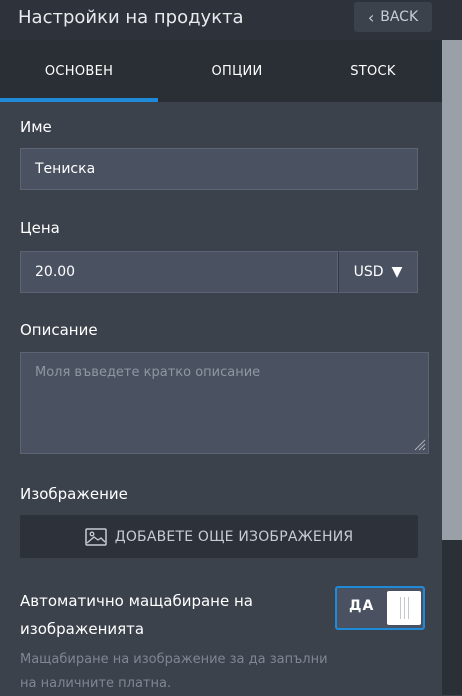 The image size is (462, 696). I want to click on auto-scale-title: Автоматично мащабиране на изображенията, so click(136, 615).